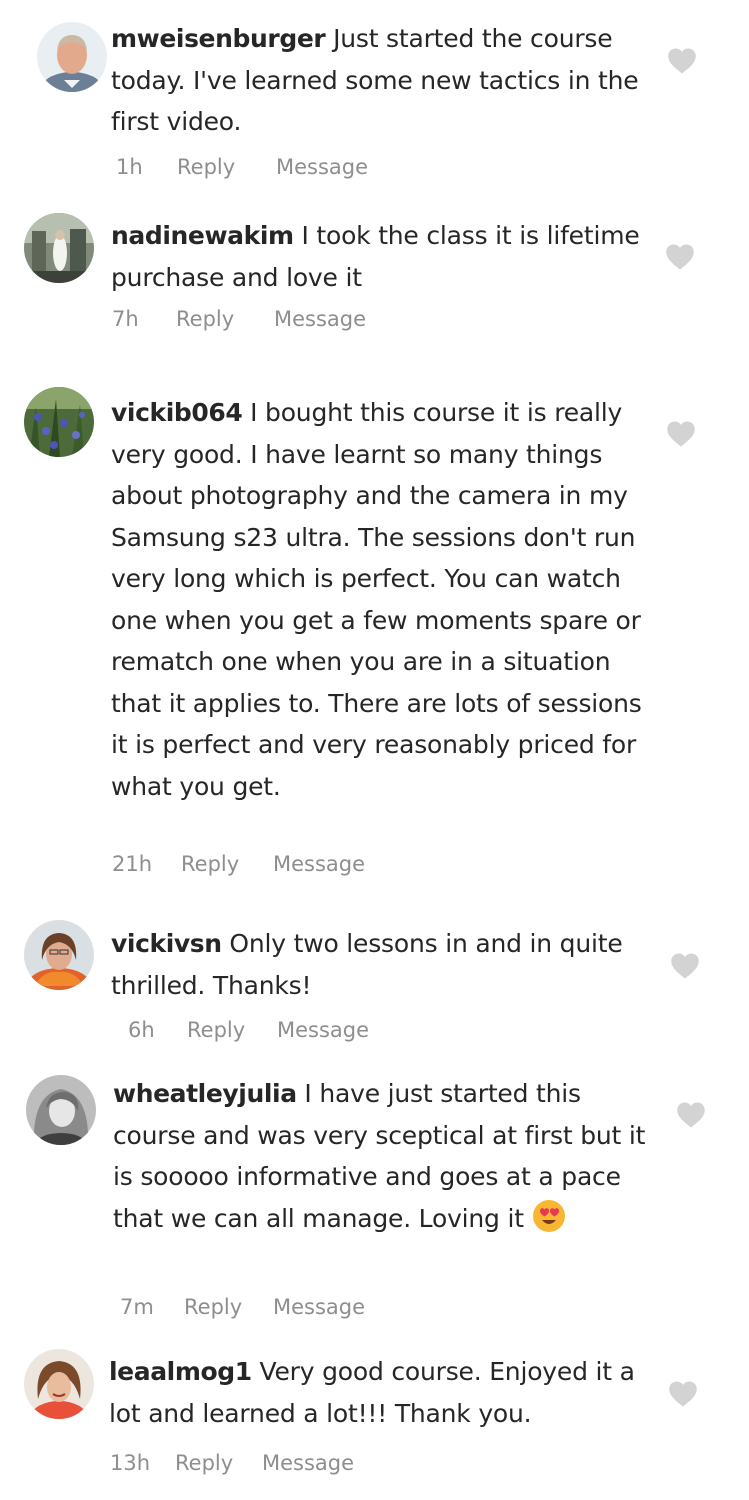 This screenshot has width=749, height=1500. Describe the element at coordinates (202, 235) in the screenshot. I see `username: nadinewakim` at that location.